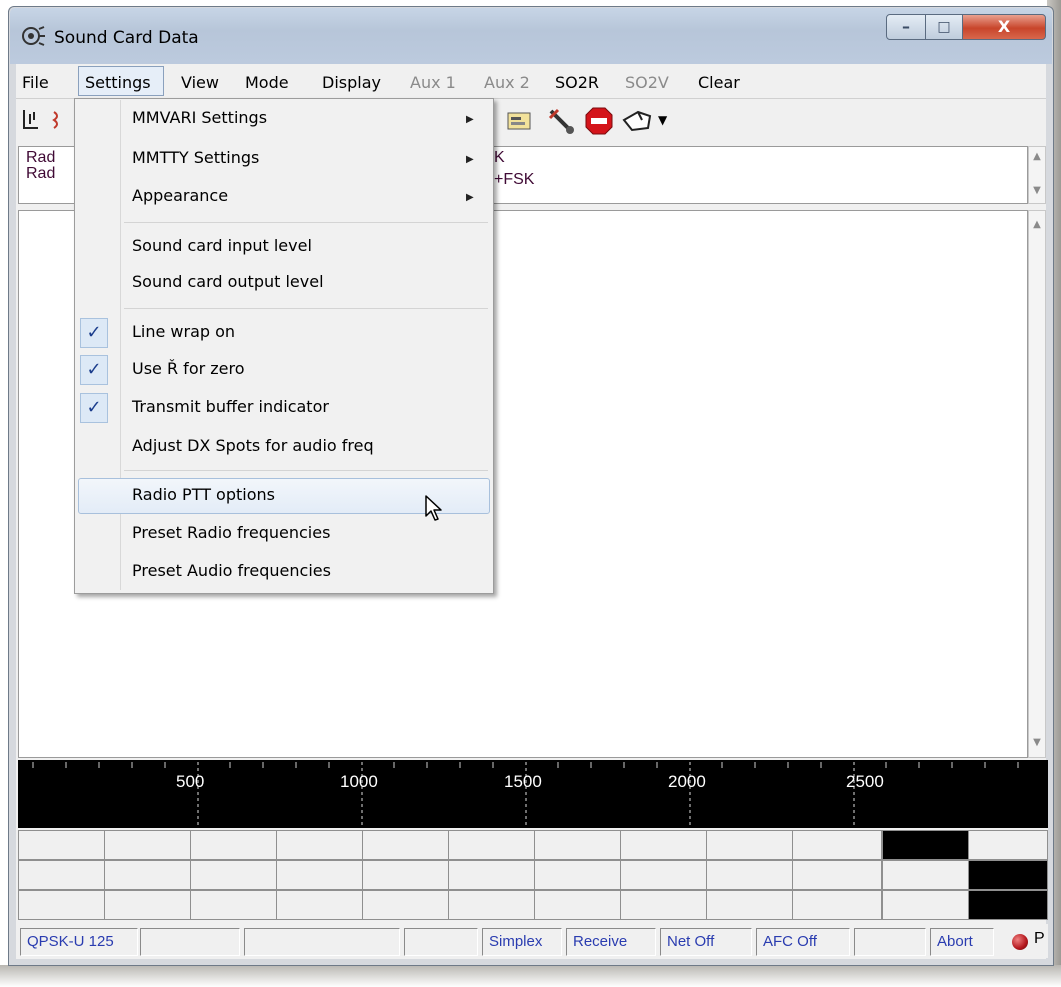  What do you see at coordinates (253, 445) in the screenshot?
I see `menu-item-adjust-dx-spots: Adjust DX Spots for audio freq` at bounding box center [253, 445].